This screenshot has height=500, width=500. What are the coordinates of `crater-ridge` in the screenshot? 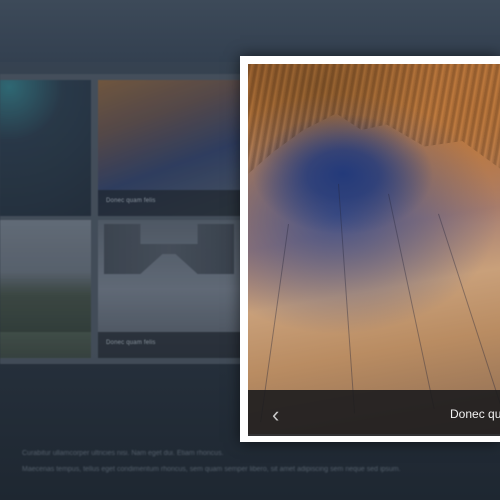 It's located at (374, 119).